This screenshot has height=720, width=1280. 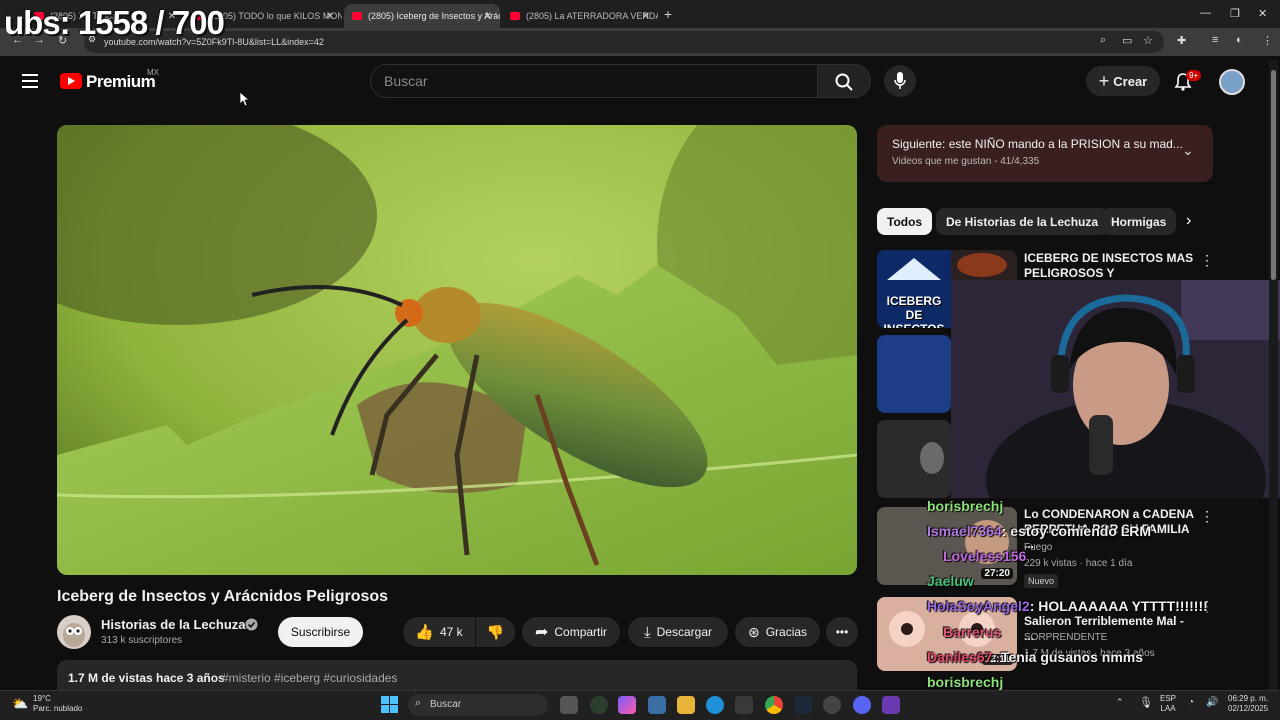 What do you see at coordinates (844, 81) in the screenshot?
I see `search-button` at bounding box center [844, 81].